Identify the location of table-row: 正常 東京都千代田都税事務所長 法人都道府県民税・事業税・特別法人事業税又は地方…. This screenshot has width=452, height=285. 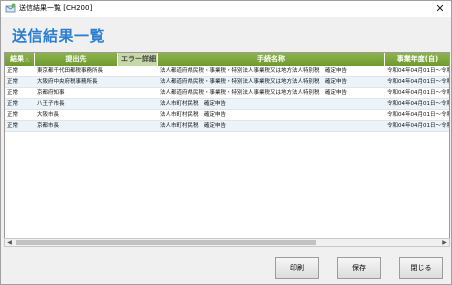
(227, 71).